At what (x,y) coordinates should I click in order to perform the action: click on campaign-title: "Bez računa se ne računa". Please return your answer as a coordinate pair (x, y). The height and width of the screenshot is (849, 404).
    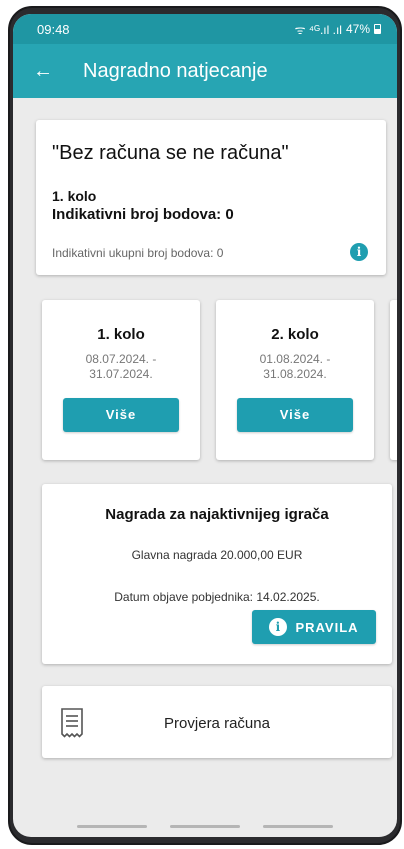
    Looking at the image, I should click on (170, 153).